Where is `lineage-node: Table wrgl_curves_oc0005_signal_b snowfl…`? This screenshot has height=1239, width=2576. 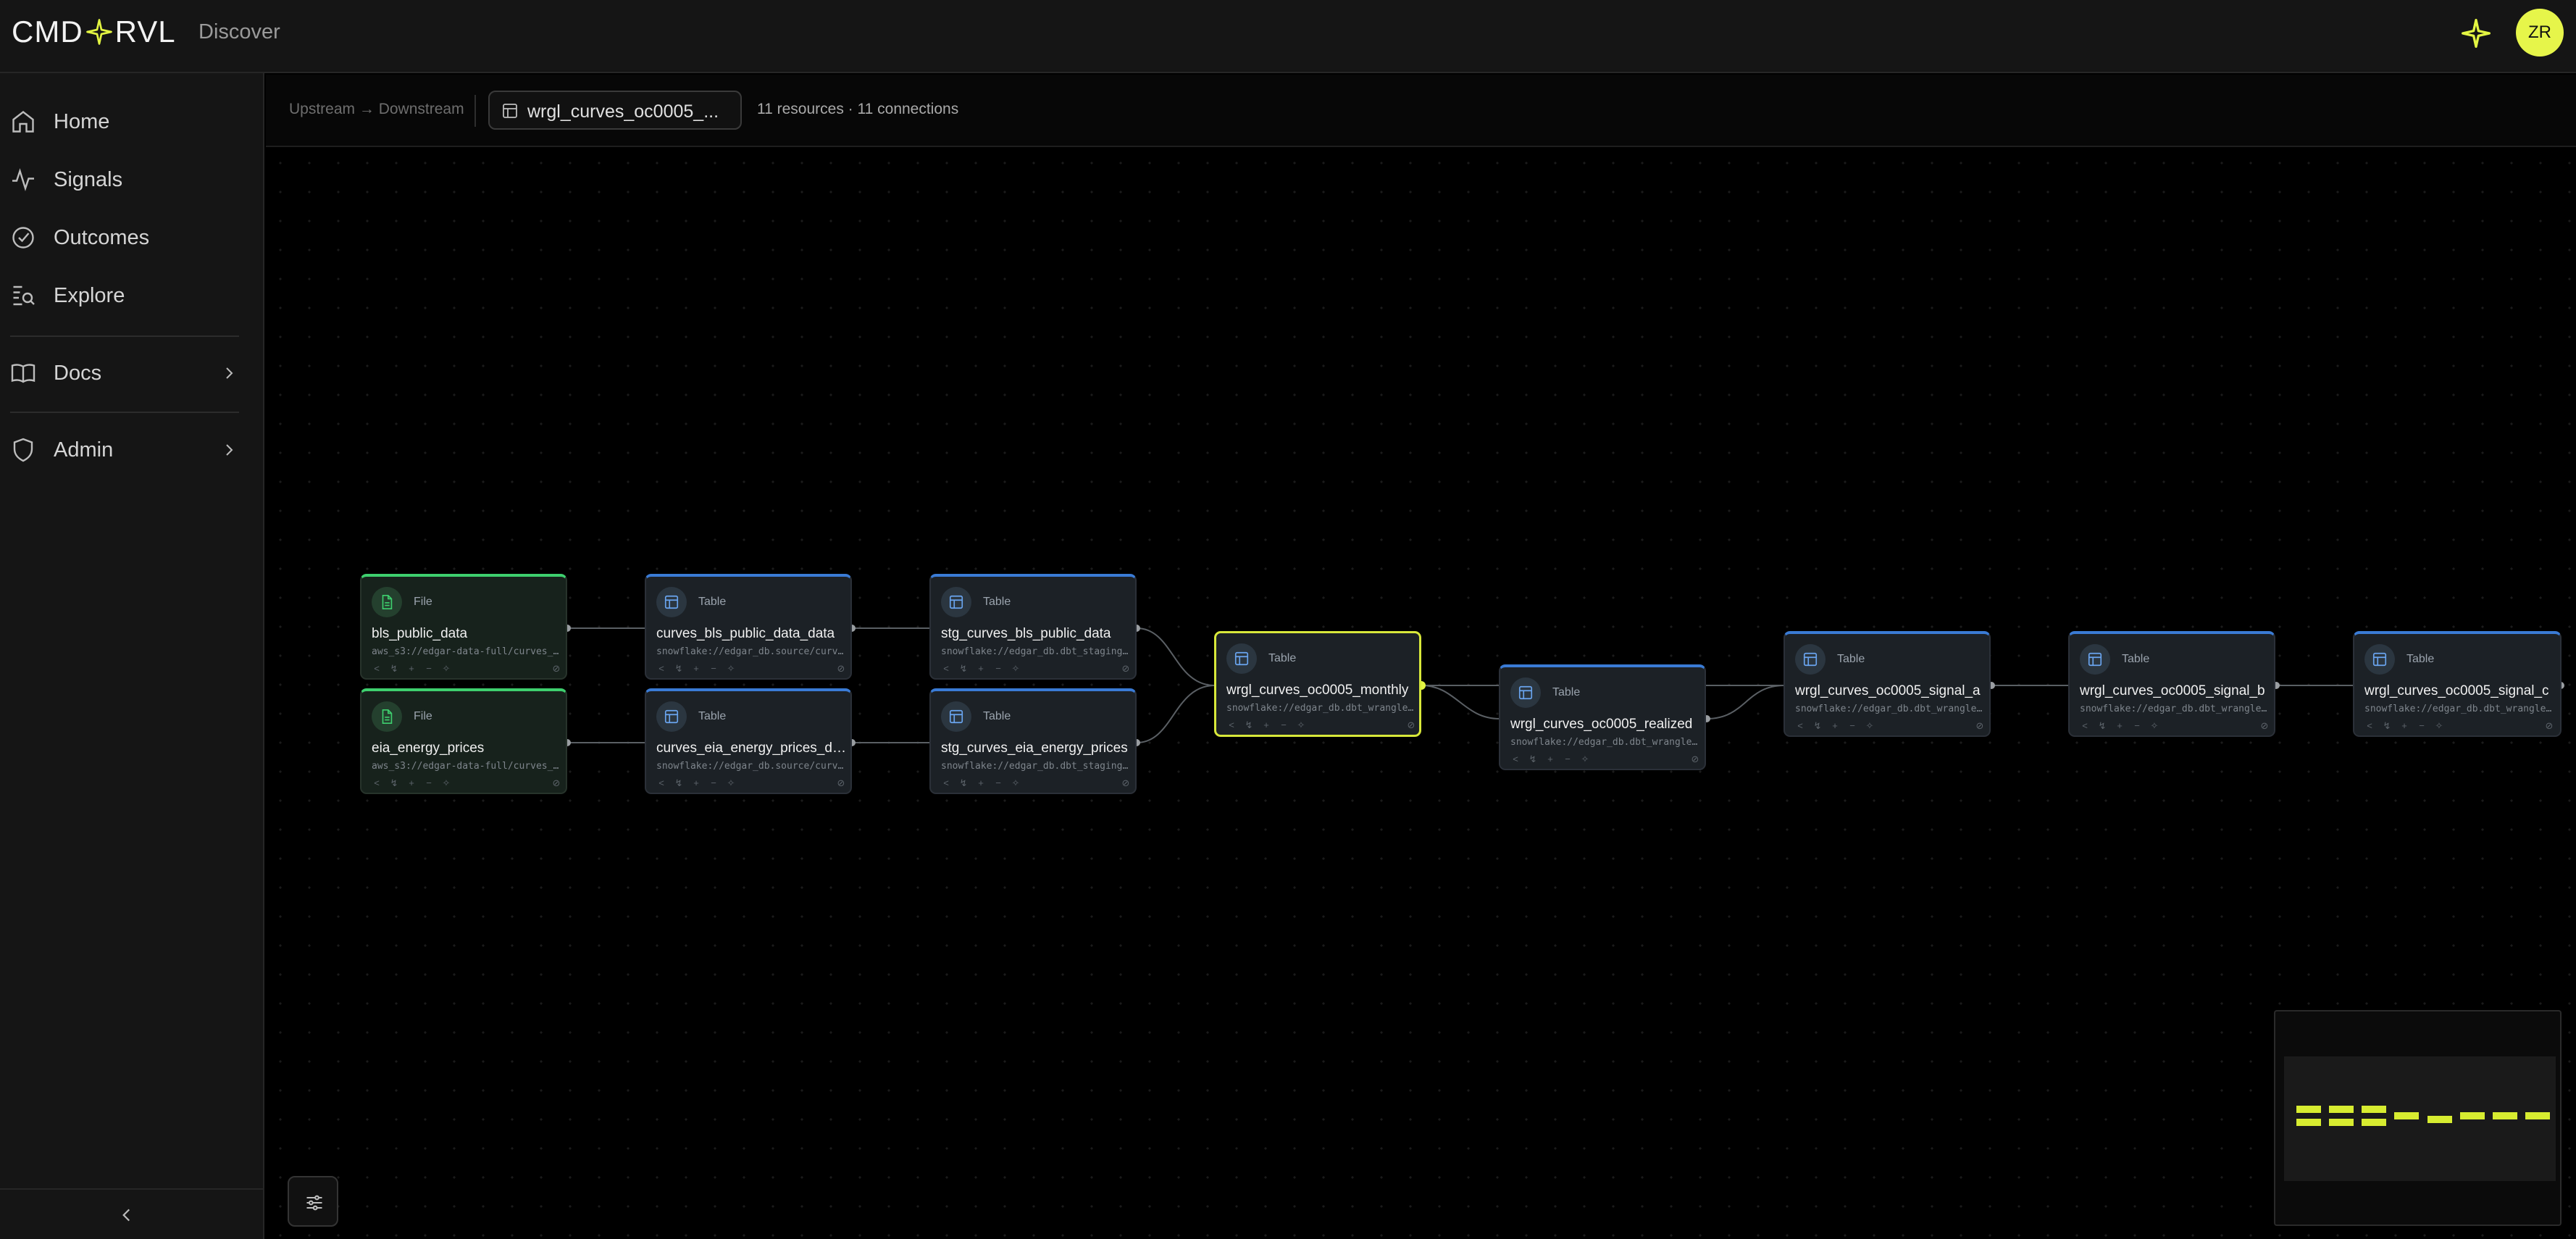
lineage-node: Table wrgl_curves_oc0005_signal_b snowfl… is located at coordinates (2171, 684).